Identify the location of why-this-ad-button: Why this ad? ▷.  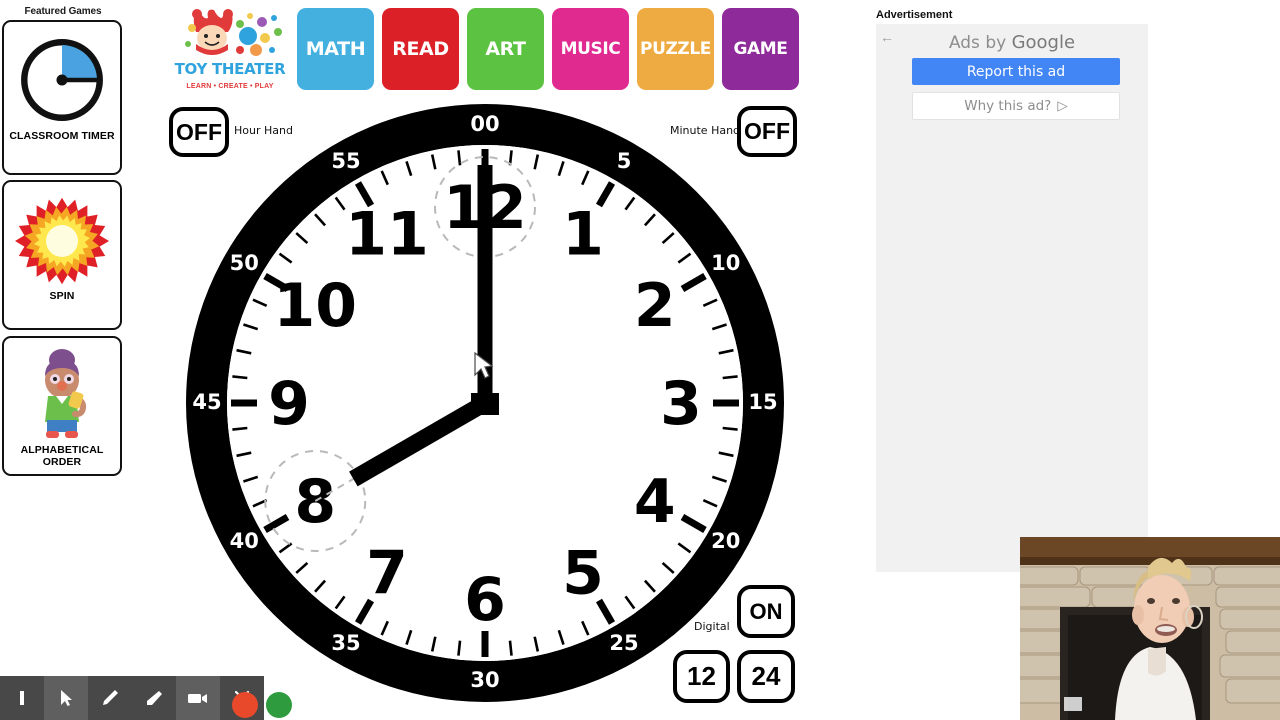
(1016, 106).